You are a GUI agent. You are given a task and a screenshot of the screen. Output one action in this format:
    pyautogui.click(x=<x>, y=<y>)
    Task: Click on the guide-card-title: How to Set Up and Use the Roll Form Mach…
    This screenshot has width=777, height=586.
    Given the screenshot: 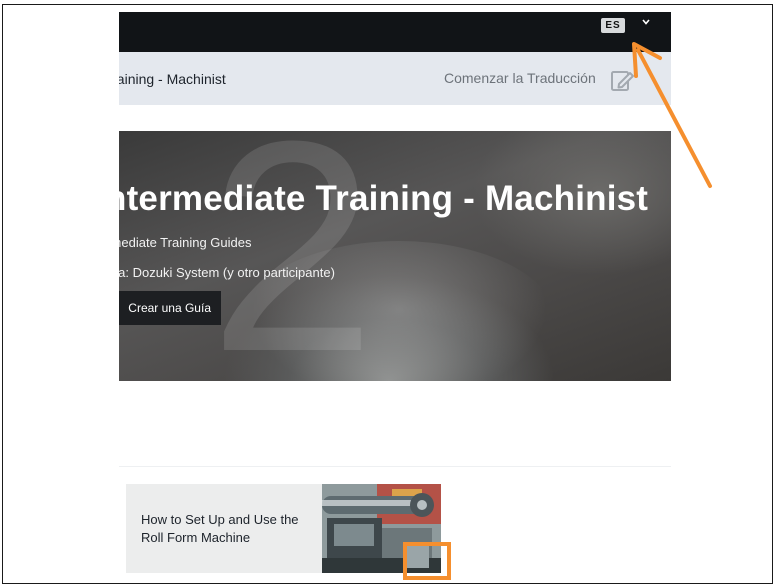 What is the action you would take?
    pyautogui.click(x=226, y=529)
    